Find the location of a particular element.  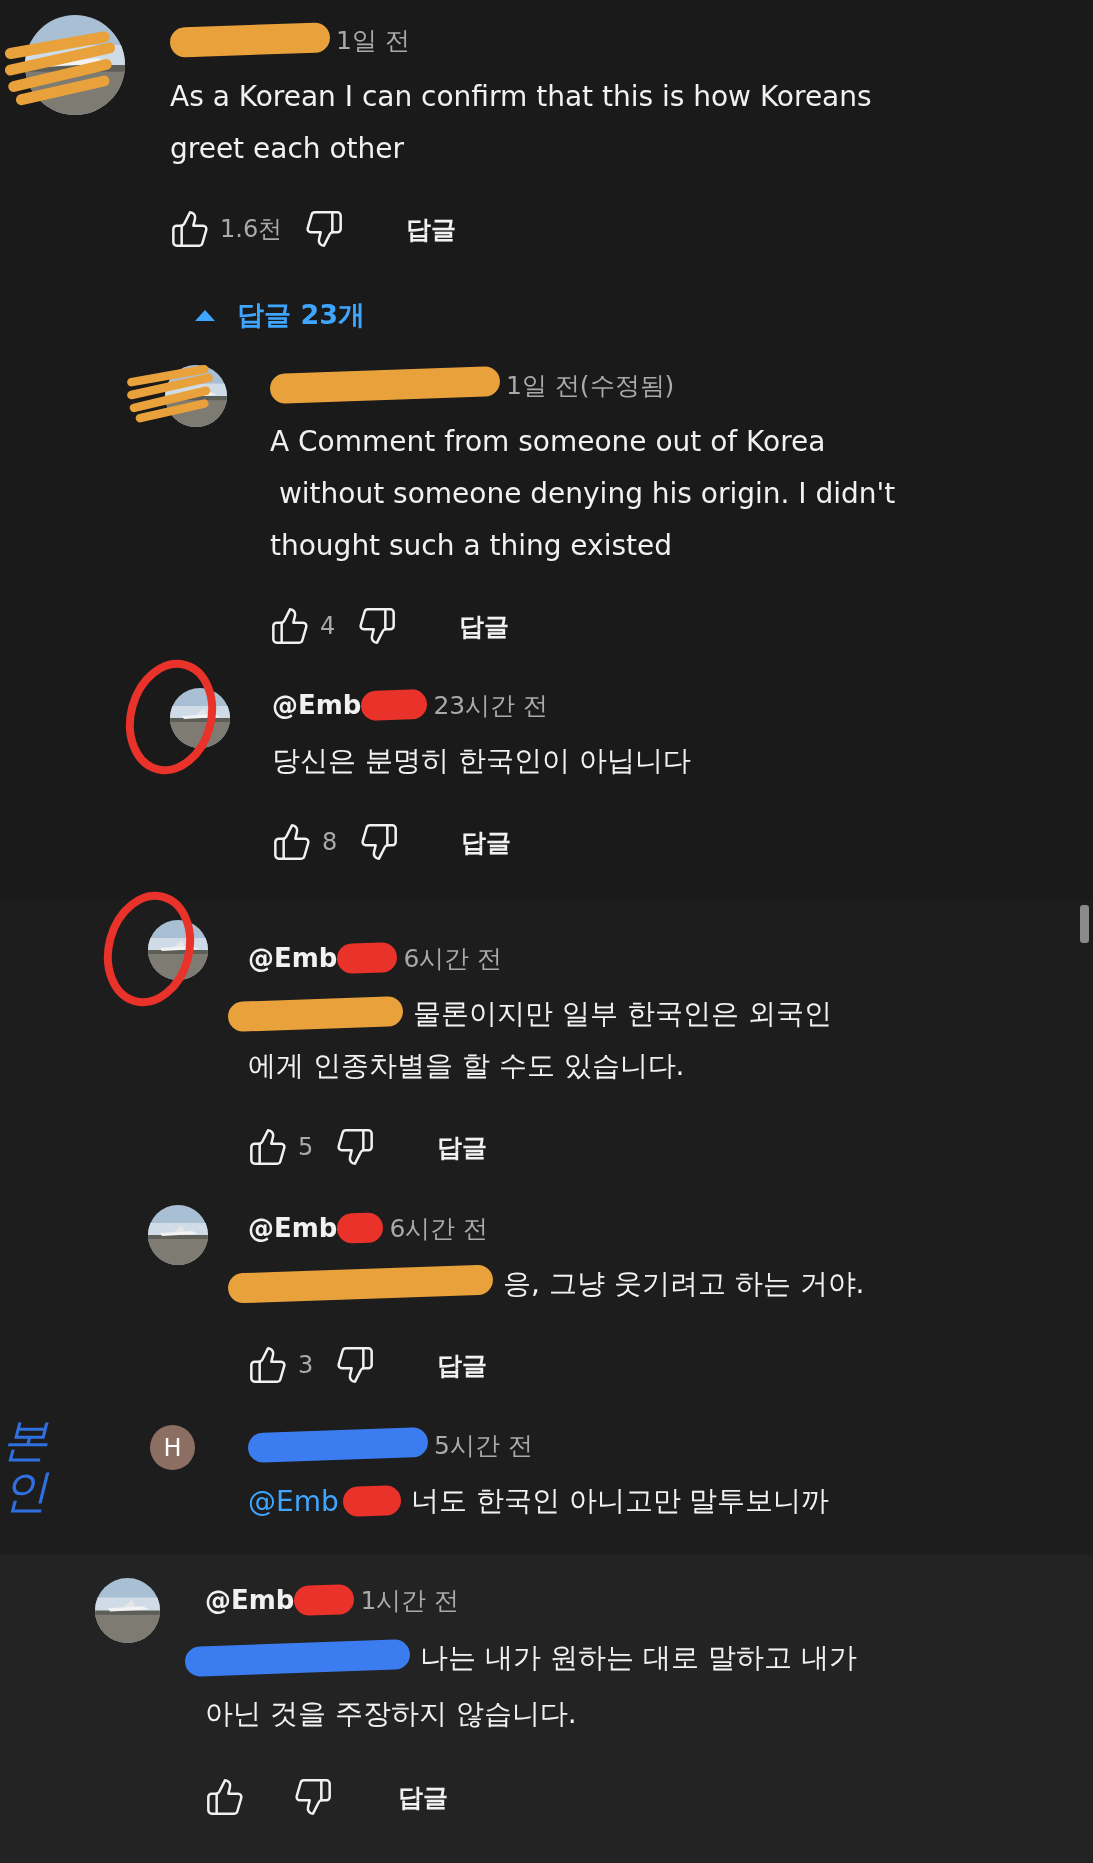

replies-toggle: 답글 23개 is located at coordinates (533, 315).